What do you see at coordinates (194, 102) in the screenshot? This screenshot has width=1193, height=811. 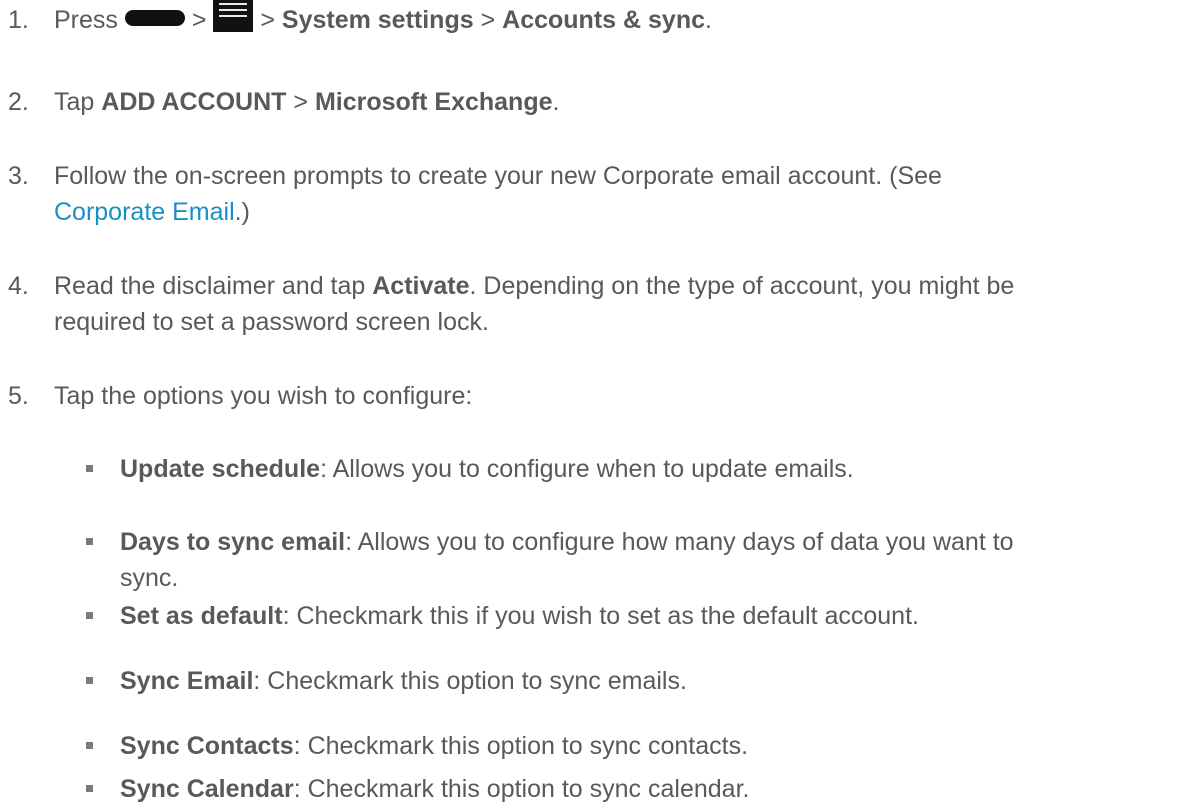 I see `add-account-term: ADD ACCOUNT` at bounding box center [194, 102].